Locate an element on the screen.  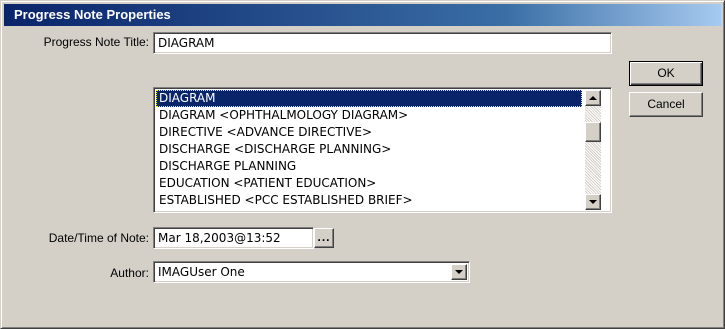
cancel-button: Cancel is located at coordinates (666, 104).